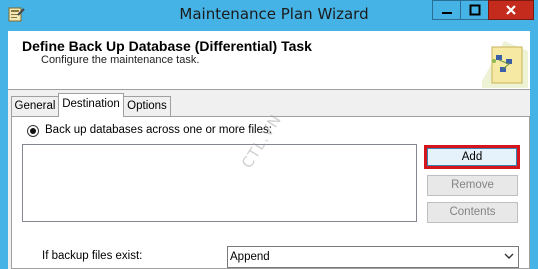 Image resolution: width=538 pixels, height=269 pixels. I want to click on wizard-header-icon, so click(505, 64).